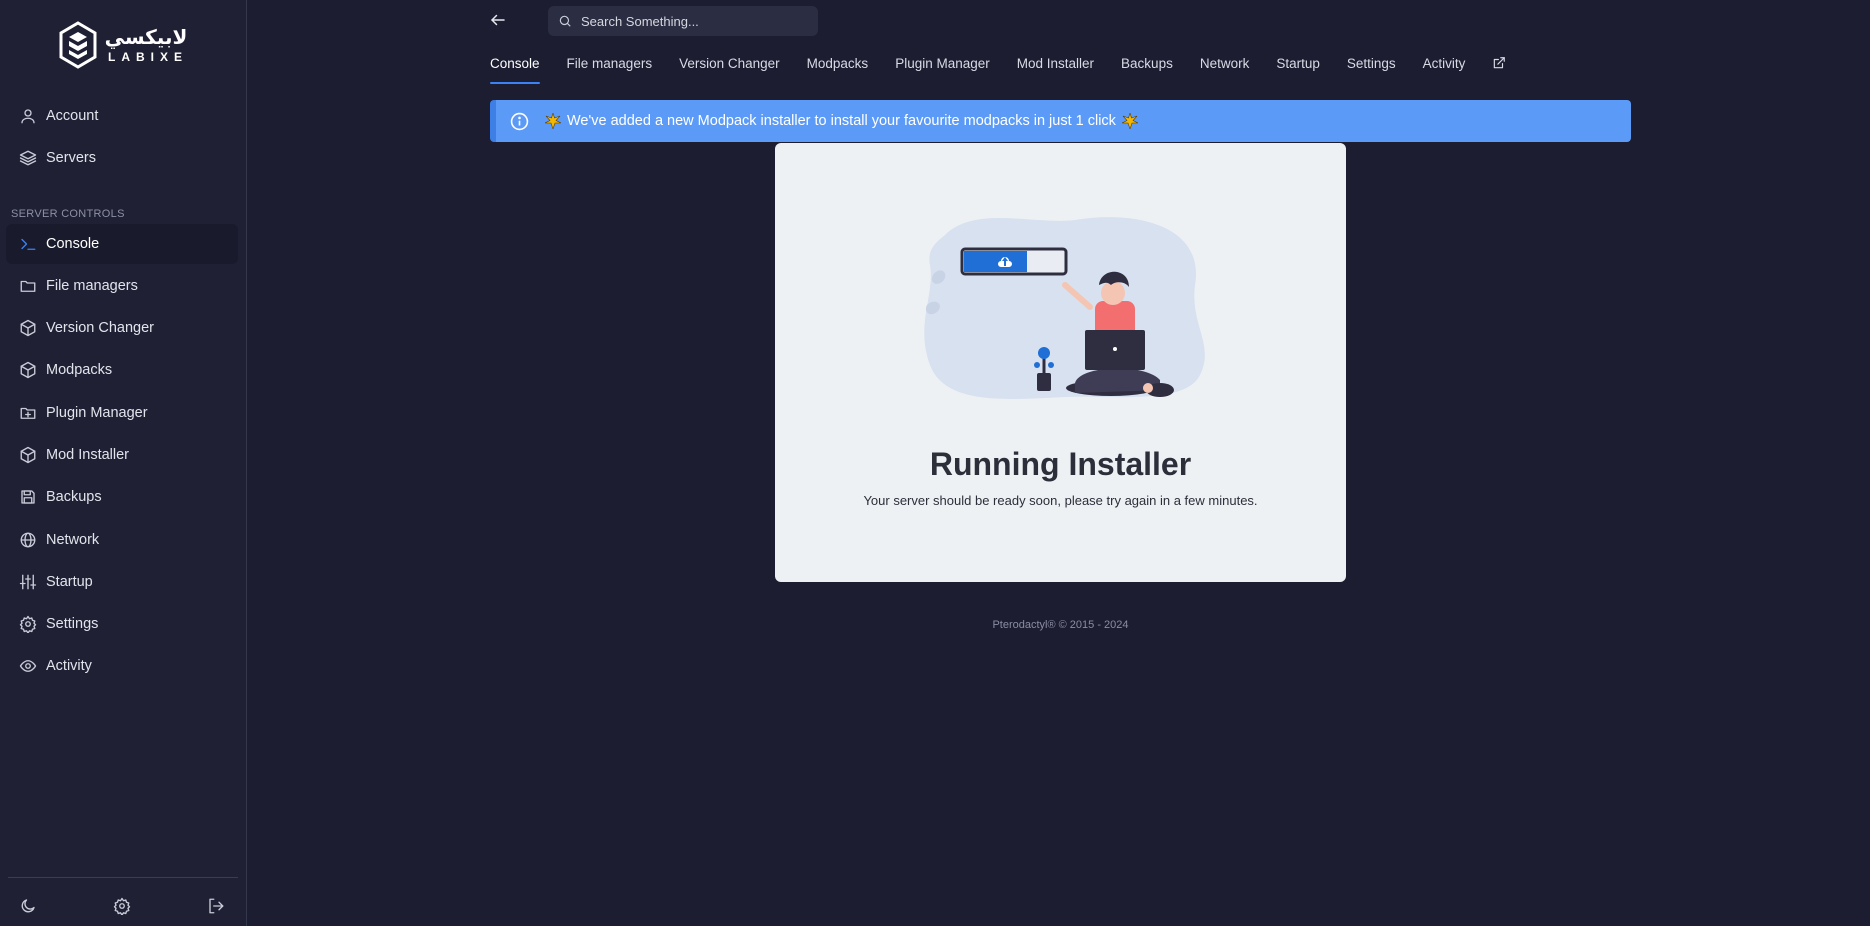 This screenshot has width=1870, height=926. I want to click on logout-icon, so click(216, 906).